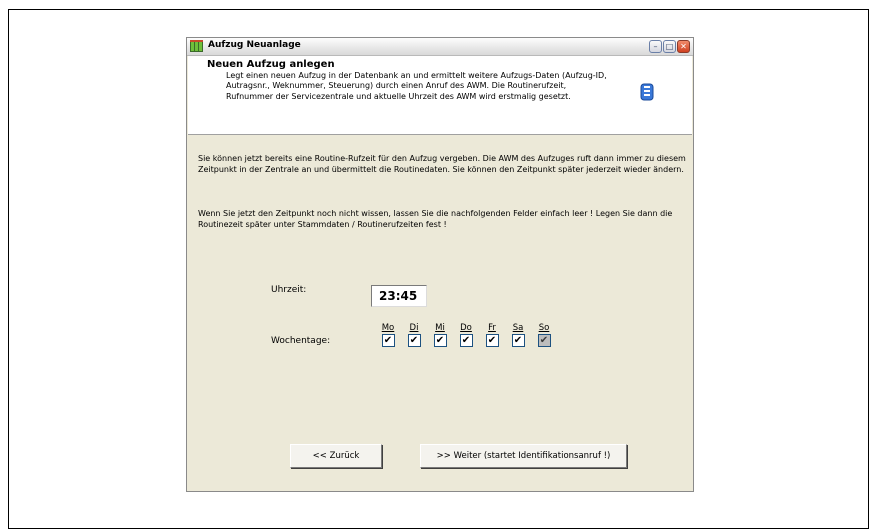 The width and height of the screenshot is (877, 529). Describe the element at coordinates (301, 341) in the screenshot. I see `weekdays-label: Wochentage:` at that location.